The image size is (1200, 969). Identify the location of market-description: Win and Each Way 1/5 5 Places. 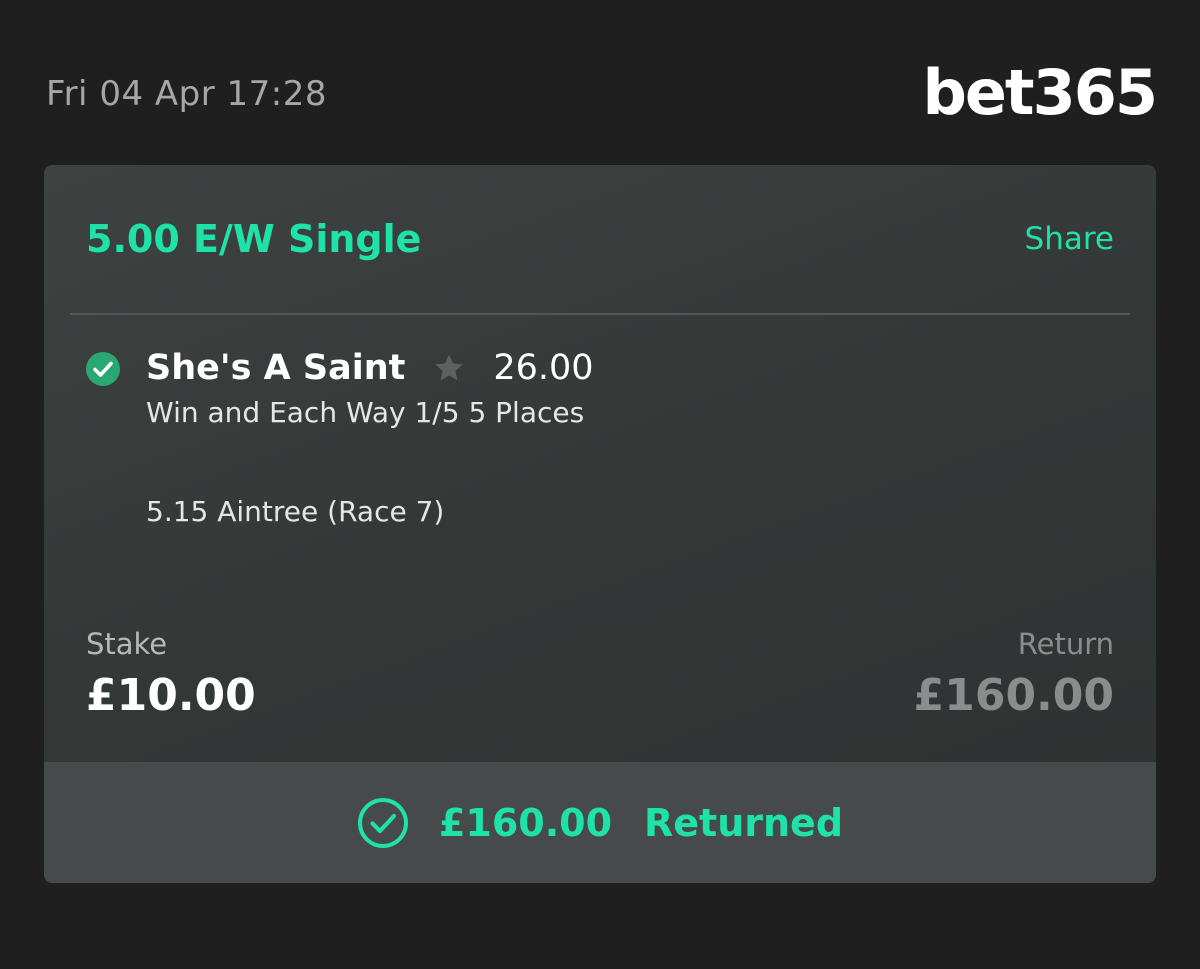
(365, 412).